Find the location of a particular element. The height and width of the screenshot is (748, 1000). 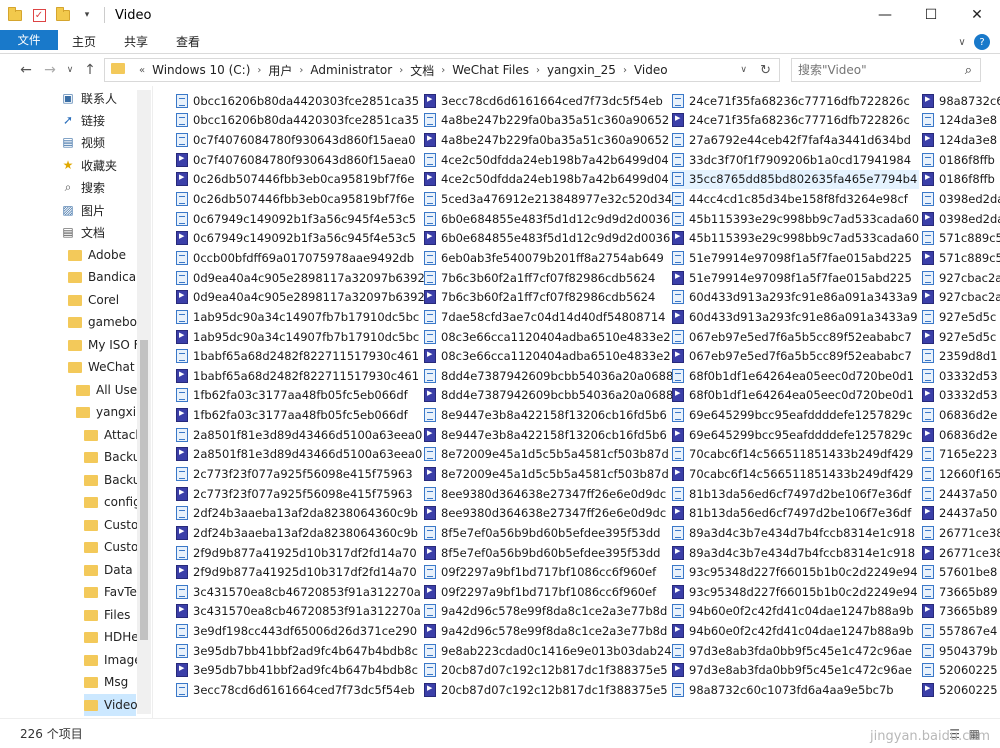

file-item: 2df24b3aaeba13af2da8238064360c9b is located at coordinates (299, 513).